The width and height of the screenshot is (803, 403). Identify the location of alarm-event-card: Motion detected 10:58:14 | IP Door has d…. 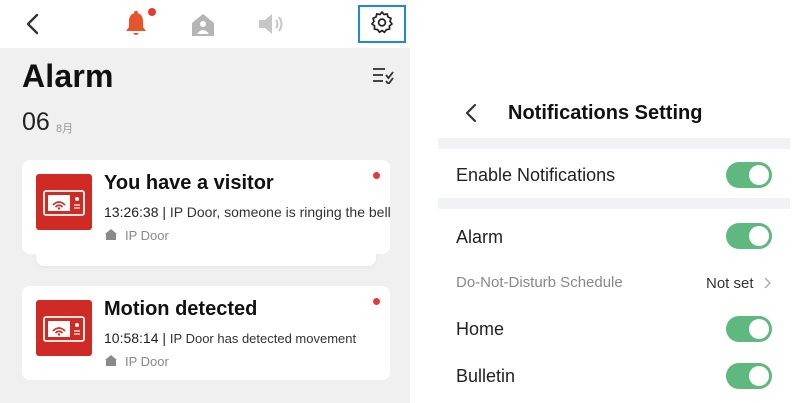
(206, 333).